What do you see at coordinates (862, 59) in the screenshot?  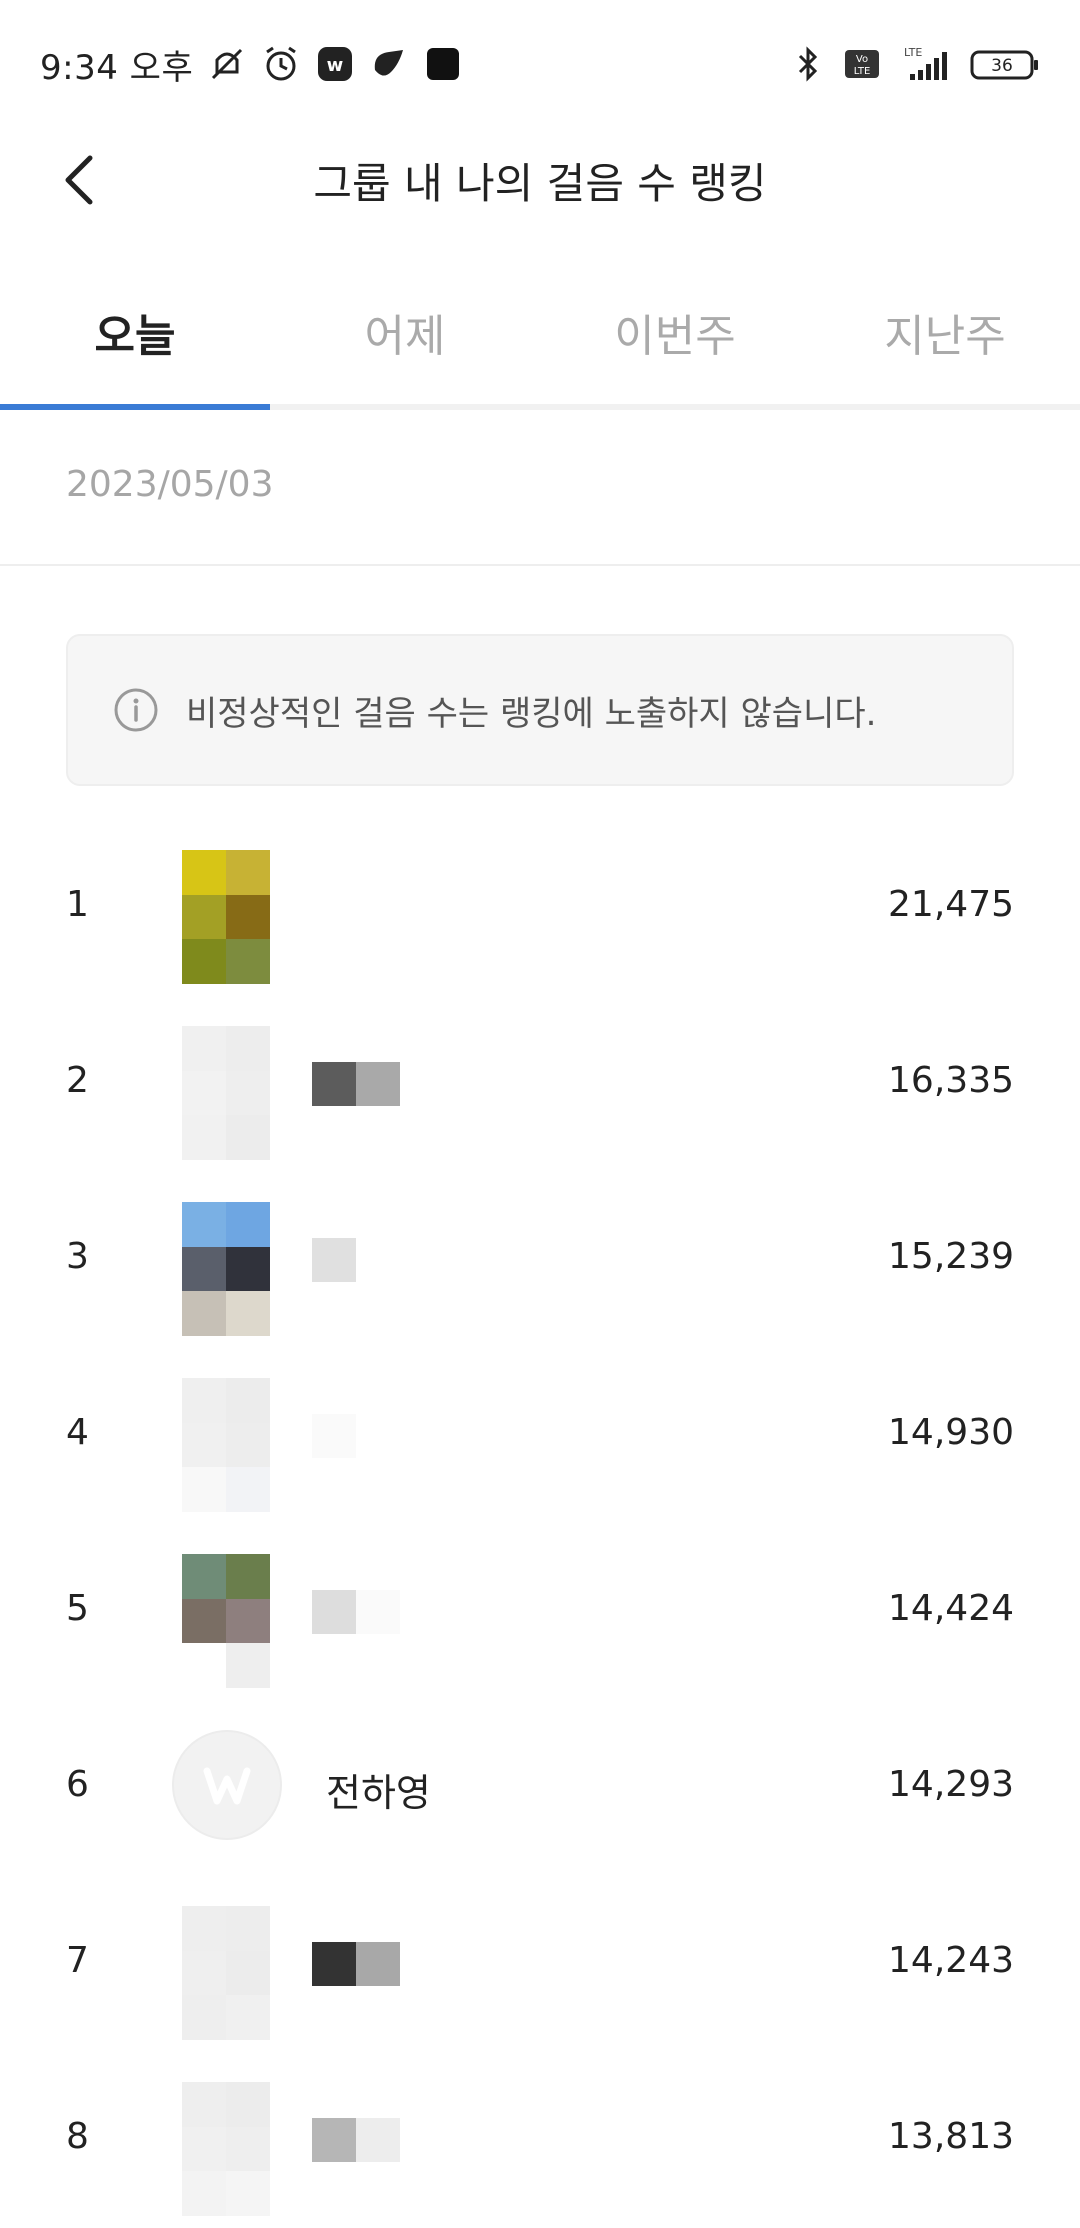 I see `svg-text: Vo` at bounding box center [862, 59].